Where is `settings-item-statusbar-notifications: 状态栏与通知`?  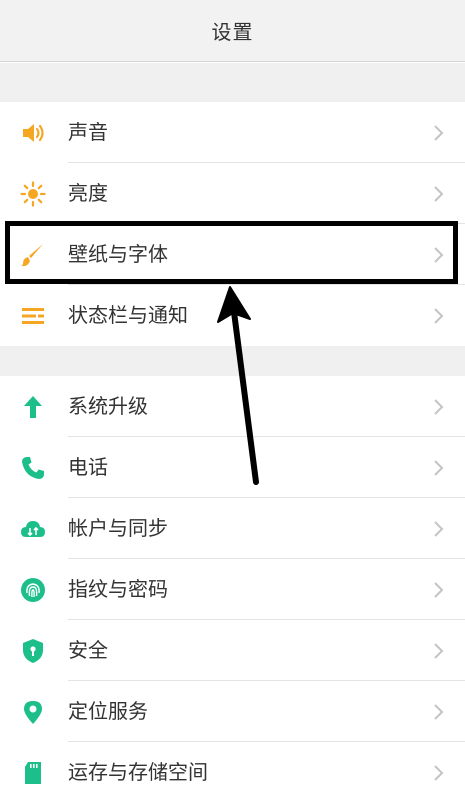
settings-item-statusbar-notifications: 状态栏与通知 is located at coordinates (232, 315).